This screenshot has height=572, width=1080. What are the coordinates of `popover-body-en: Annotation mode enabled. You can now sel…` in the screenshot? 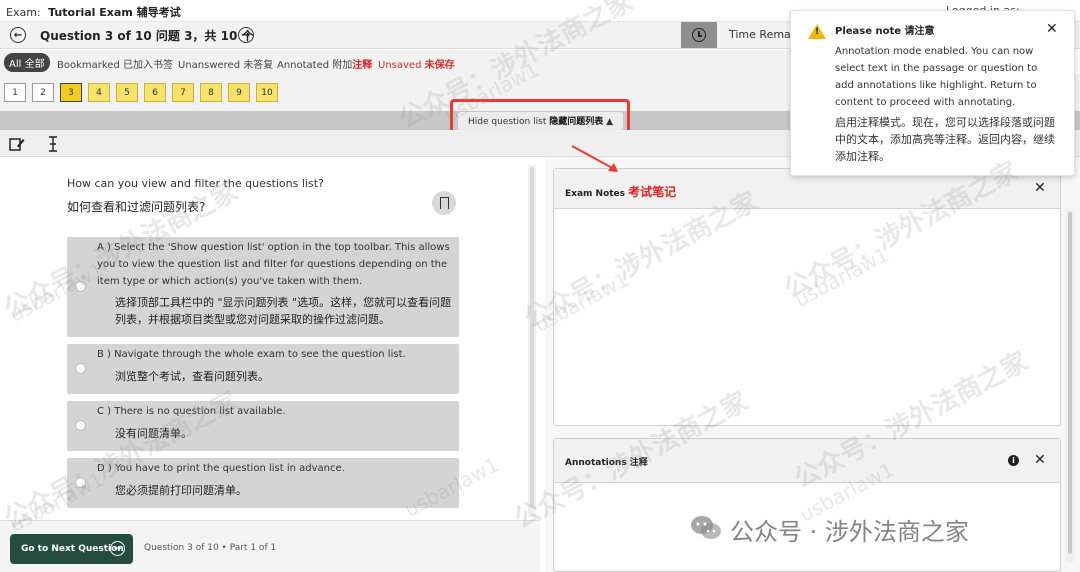 It's located at (936, 77).